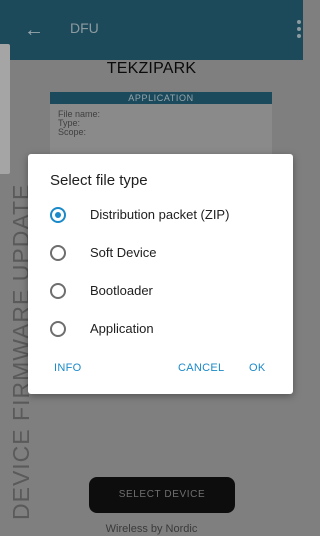  Describe the element at coordinates (257, 368) in the screenshot. I see `ok-button: OK` at that location.